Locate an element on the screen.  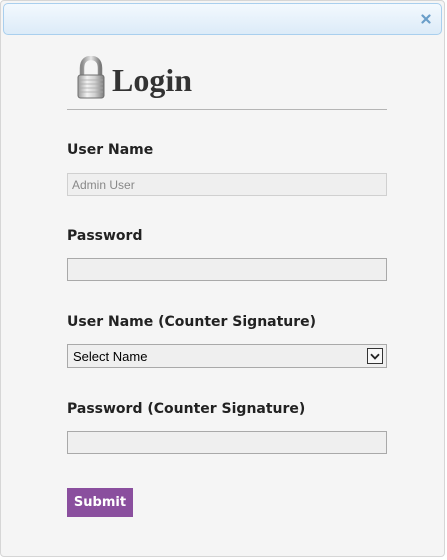
dialog-titlebar is located at coordinates (222, 19).